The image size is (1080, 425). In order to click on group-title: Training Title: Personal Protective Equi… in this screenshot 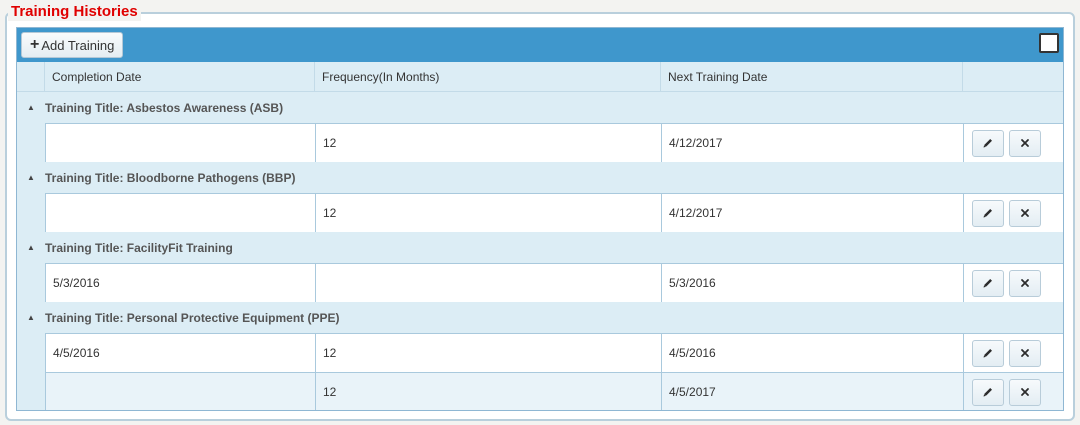, I will do `click(192, 317)`.